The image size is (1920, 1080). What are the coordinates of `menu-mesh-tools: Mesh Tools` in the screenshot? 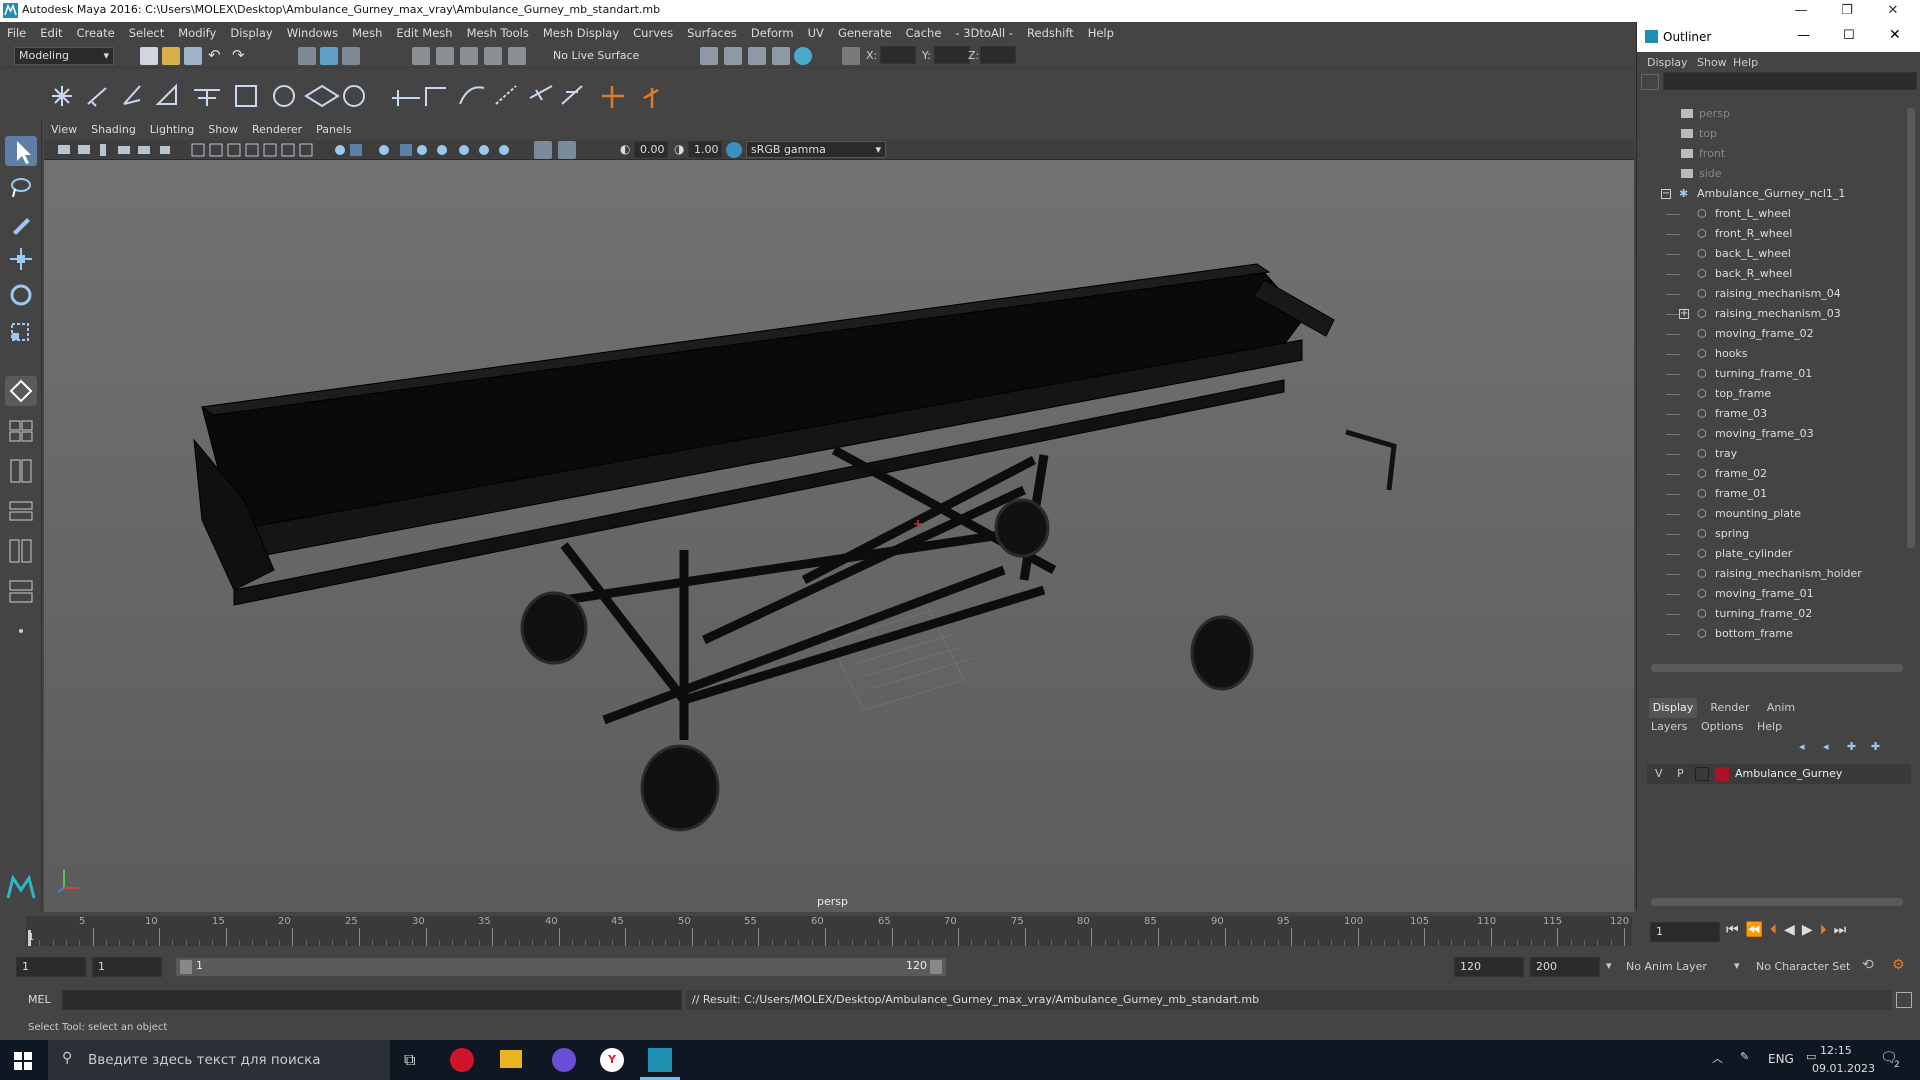 It's located at (498, 33).